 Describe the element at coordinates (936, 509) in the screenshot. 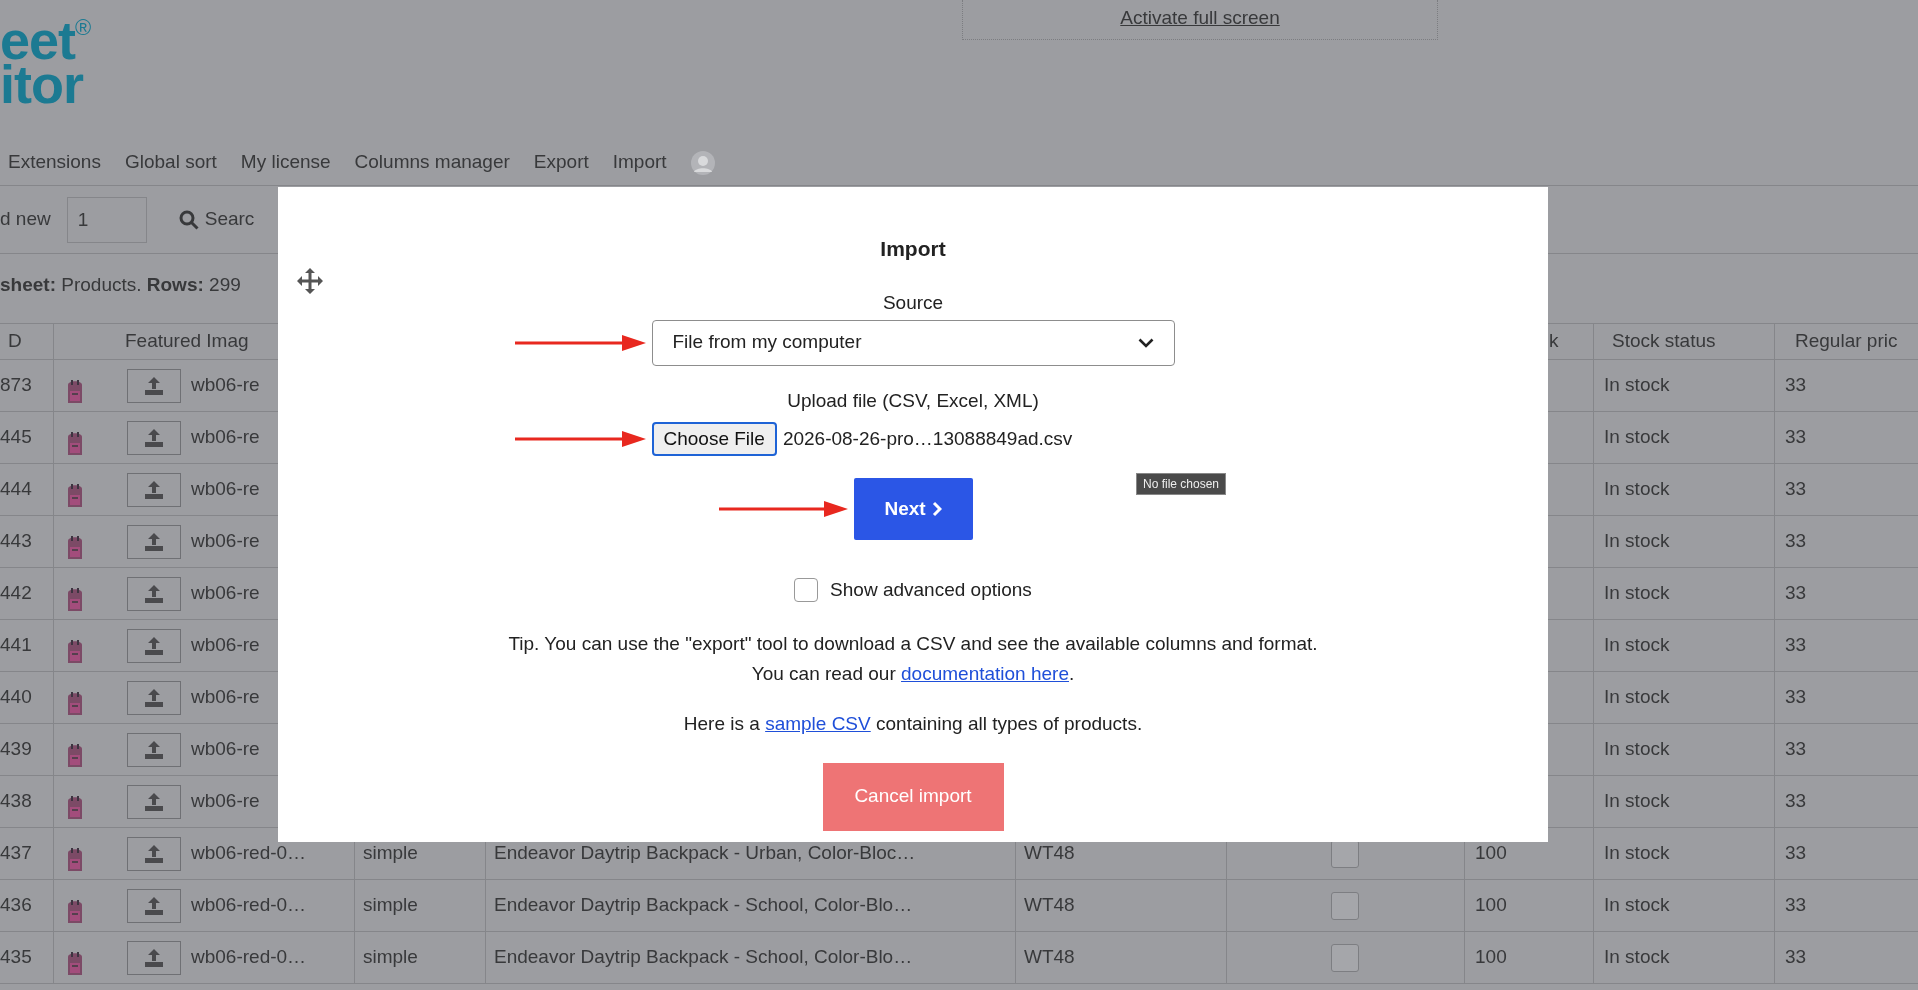

I see `chevron-right-icon` at that location.